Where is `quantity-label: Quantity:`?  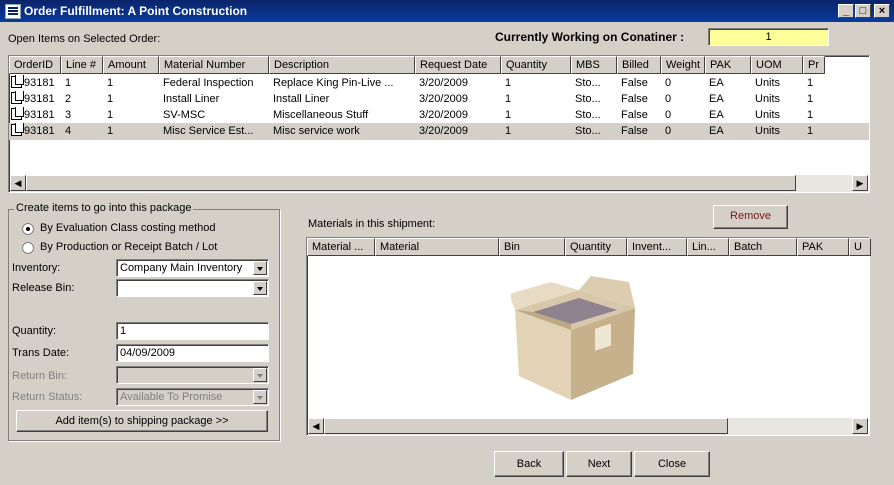
quantity-label: Quantity: is located at coordinates (34, 331).